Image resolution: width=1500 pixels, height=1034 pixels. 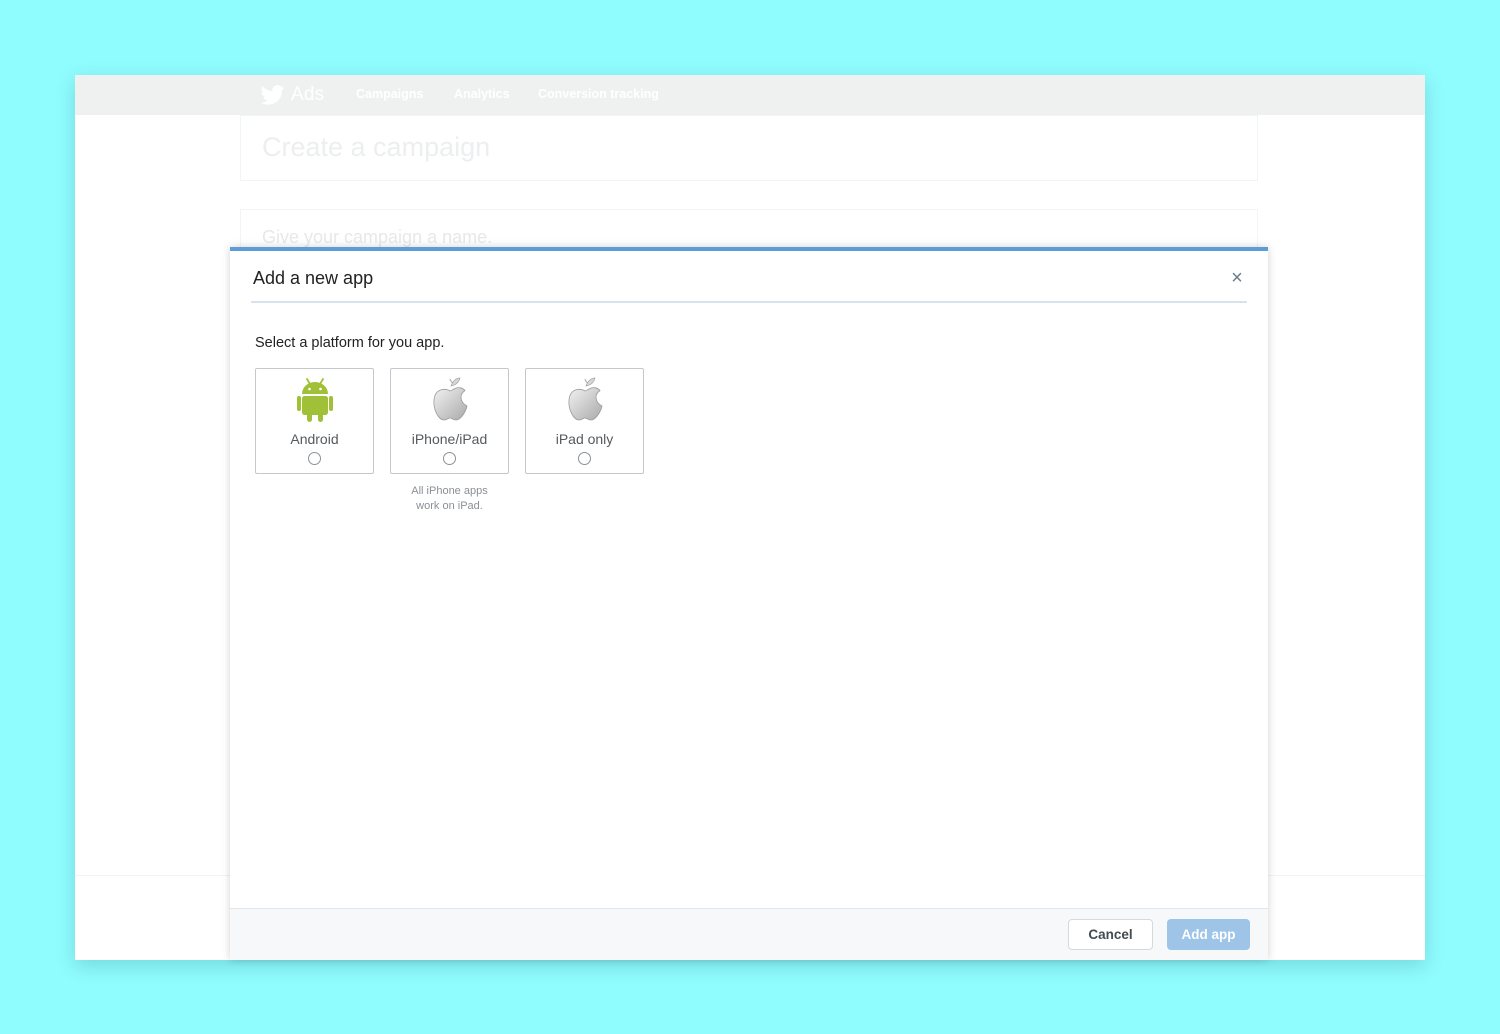 What do you see at coordinates (313, 278) in the screenshot?
I see `dialog-title: Add a new app` at bounding box center [313, 278].